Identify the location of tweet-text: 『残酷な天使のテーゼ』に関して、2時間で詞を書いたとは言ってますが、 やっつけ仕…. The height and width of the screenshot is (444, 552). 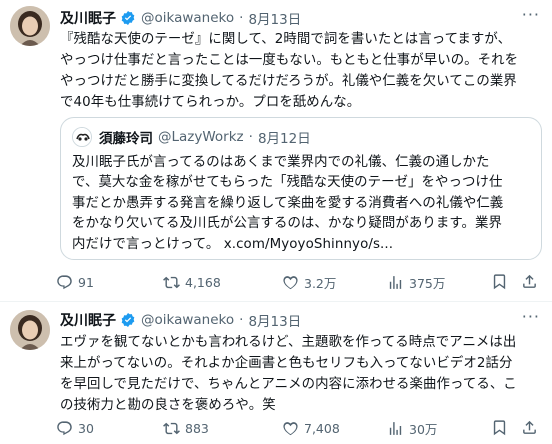
(289, 71).